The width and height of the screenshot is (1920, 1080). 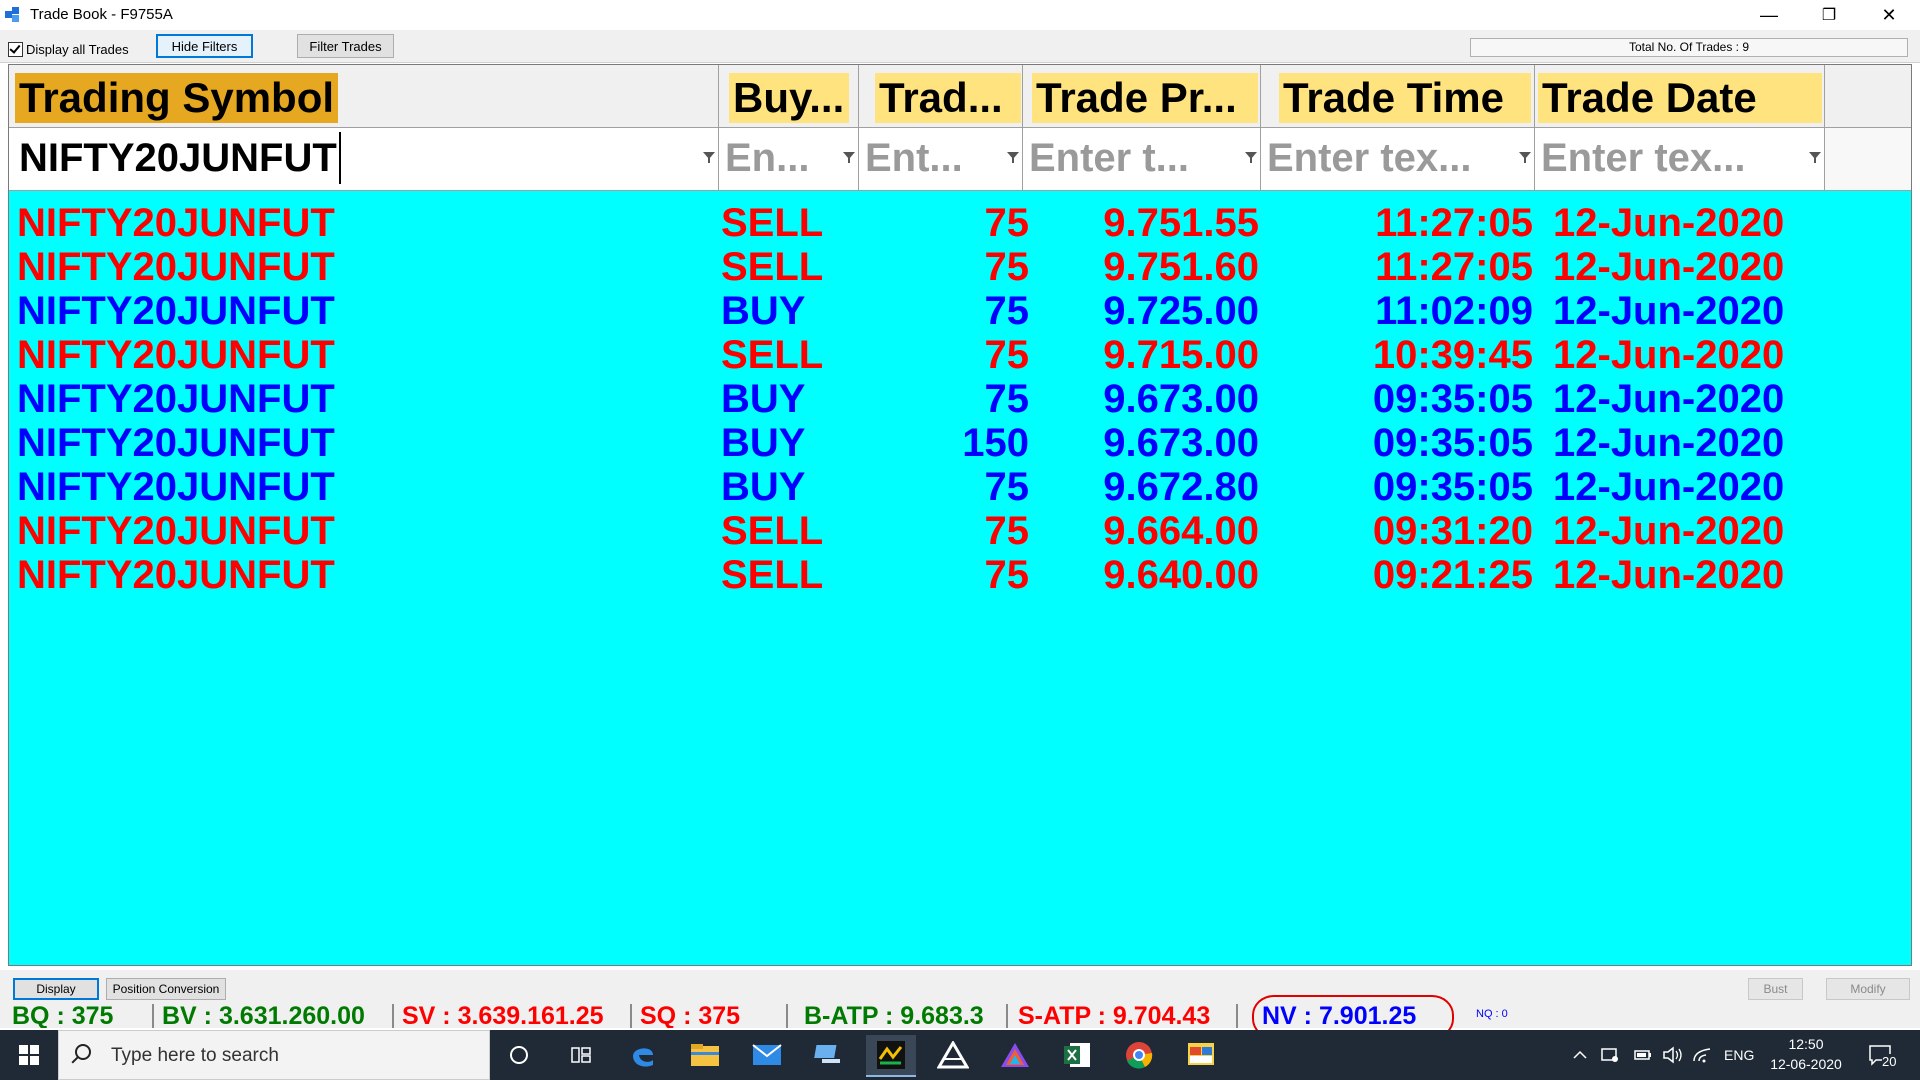 What do you see at coordinates (1201, 1055) in the screenshot?
I see `desktop-app-icon` at bounding box center [1201, 1055].